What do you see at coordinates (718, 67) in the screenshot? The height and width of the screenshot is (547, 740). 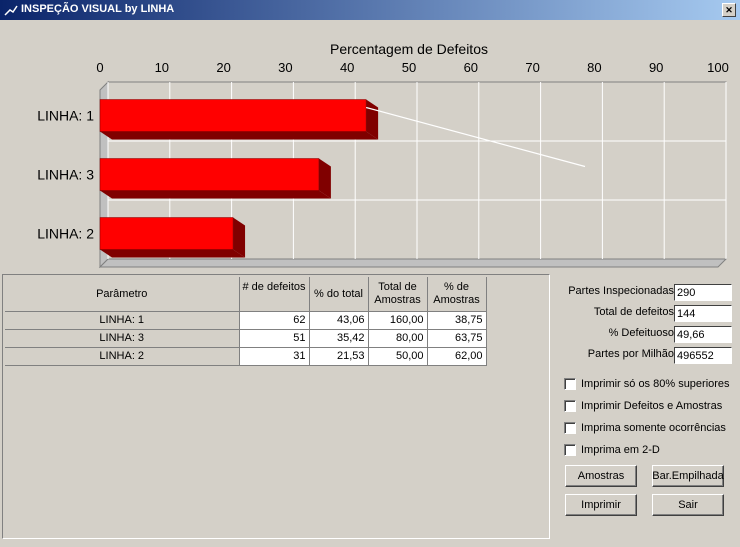 I see `x-tick-label: 100` at bounding box center [718, 67].